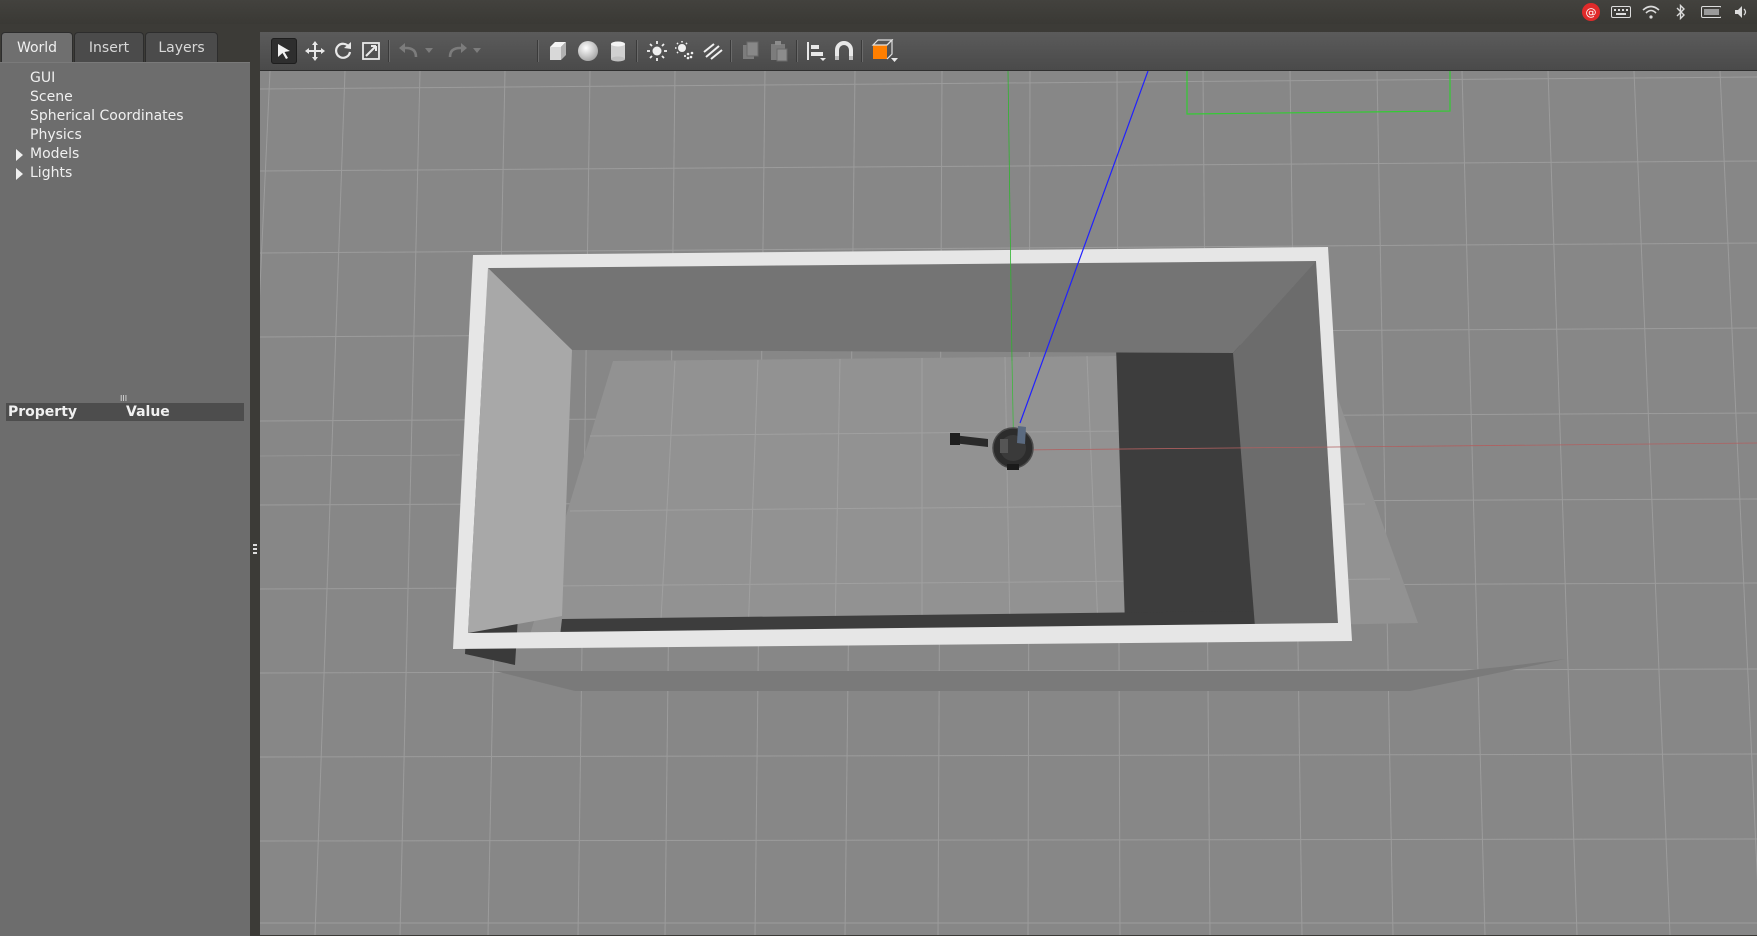 The image size is (1757, 936). Describe the element at coordinates (477, 51) in the screenshot. I see `redo-history-icon` at that location.